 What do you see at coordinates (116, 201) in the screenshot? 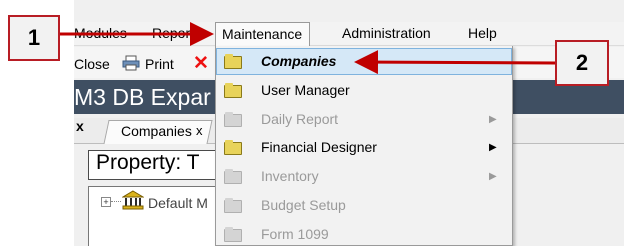
I see `tree-connector` at bounding box center [116, 201].